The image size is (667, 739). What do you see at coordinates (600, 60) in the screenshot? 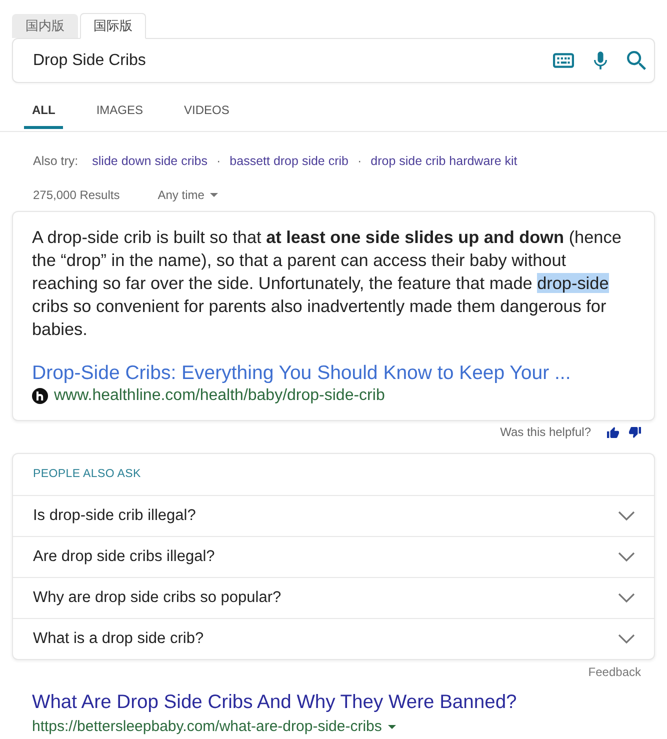
I see `microphone-icon` at bounding box center [600, 60].